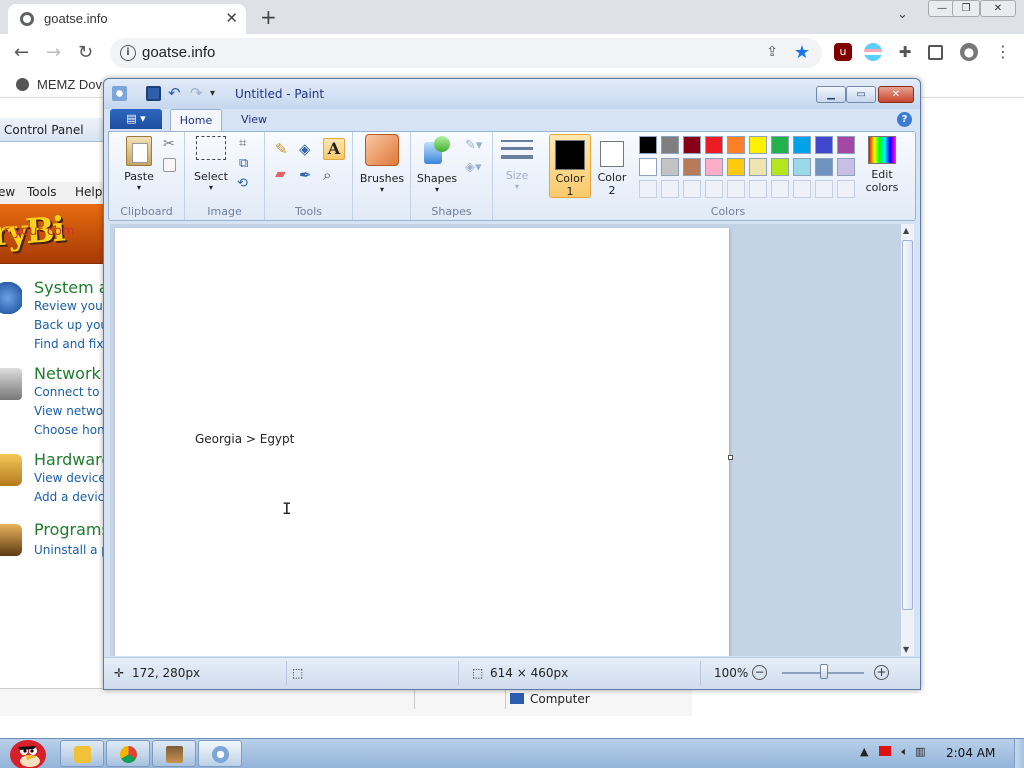 The height and width of the screenshot is (768, 1024). I want to click on resize-icon: ⧉, so click(248, 165).